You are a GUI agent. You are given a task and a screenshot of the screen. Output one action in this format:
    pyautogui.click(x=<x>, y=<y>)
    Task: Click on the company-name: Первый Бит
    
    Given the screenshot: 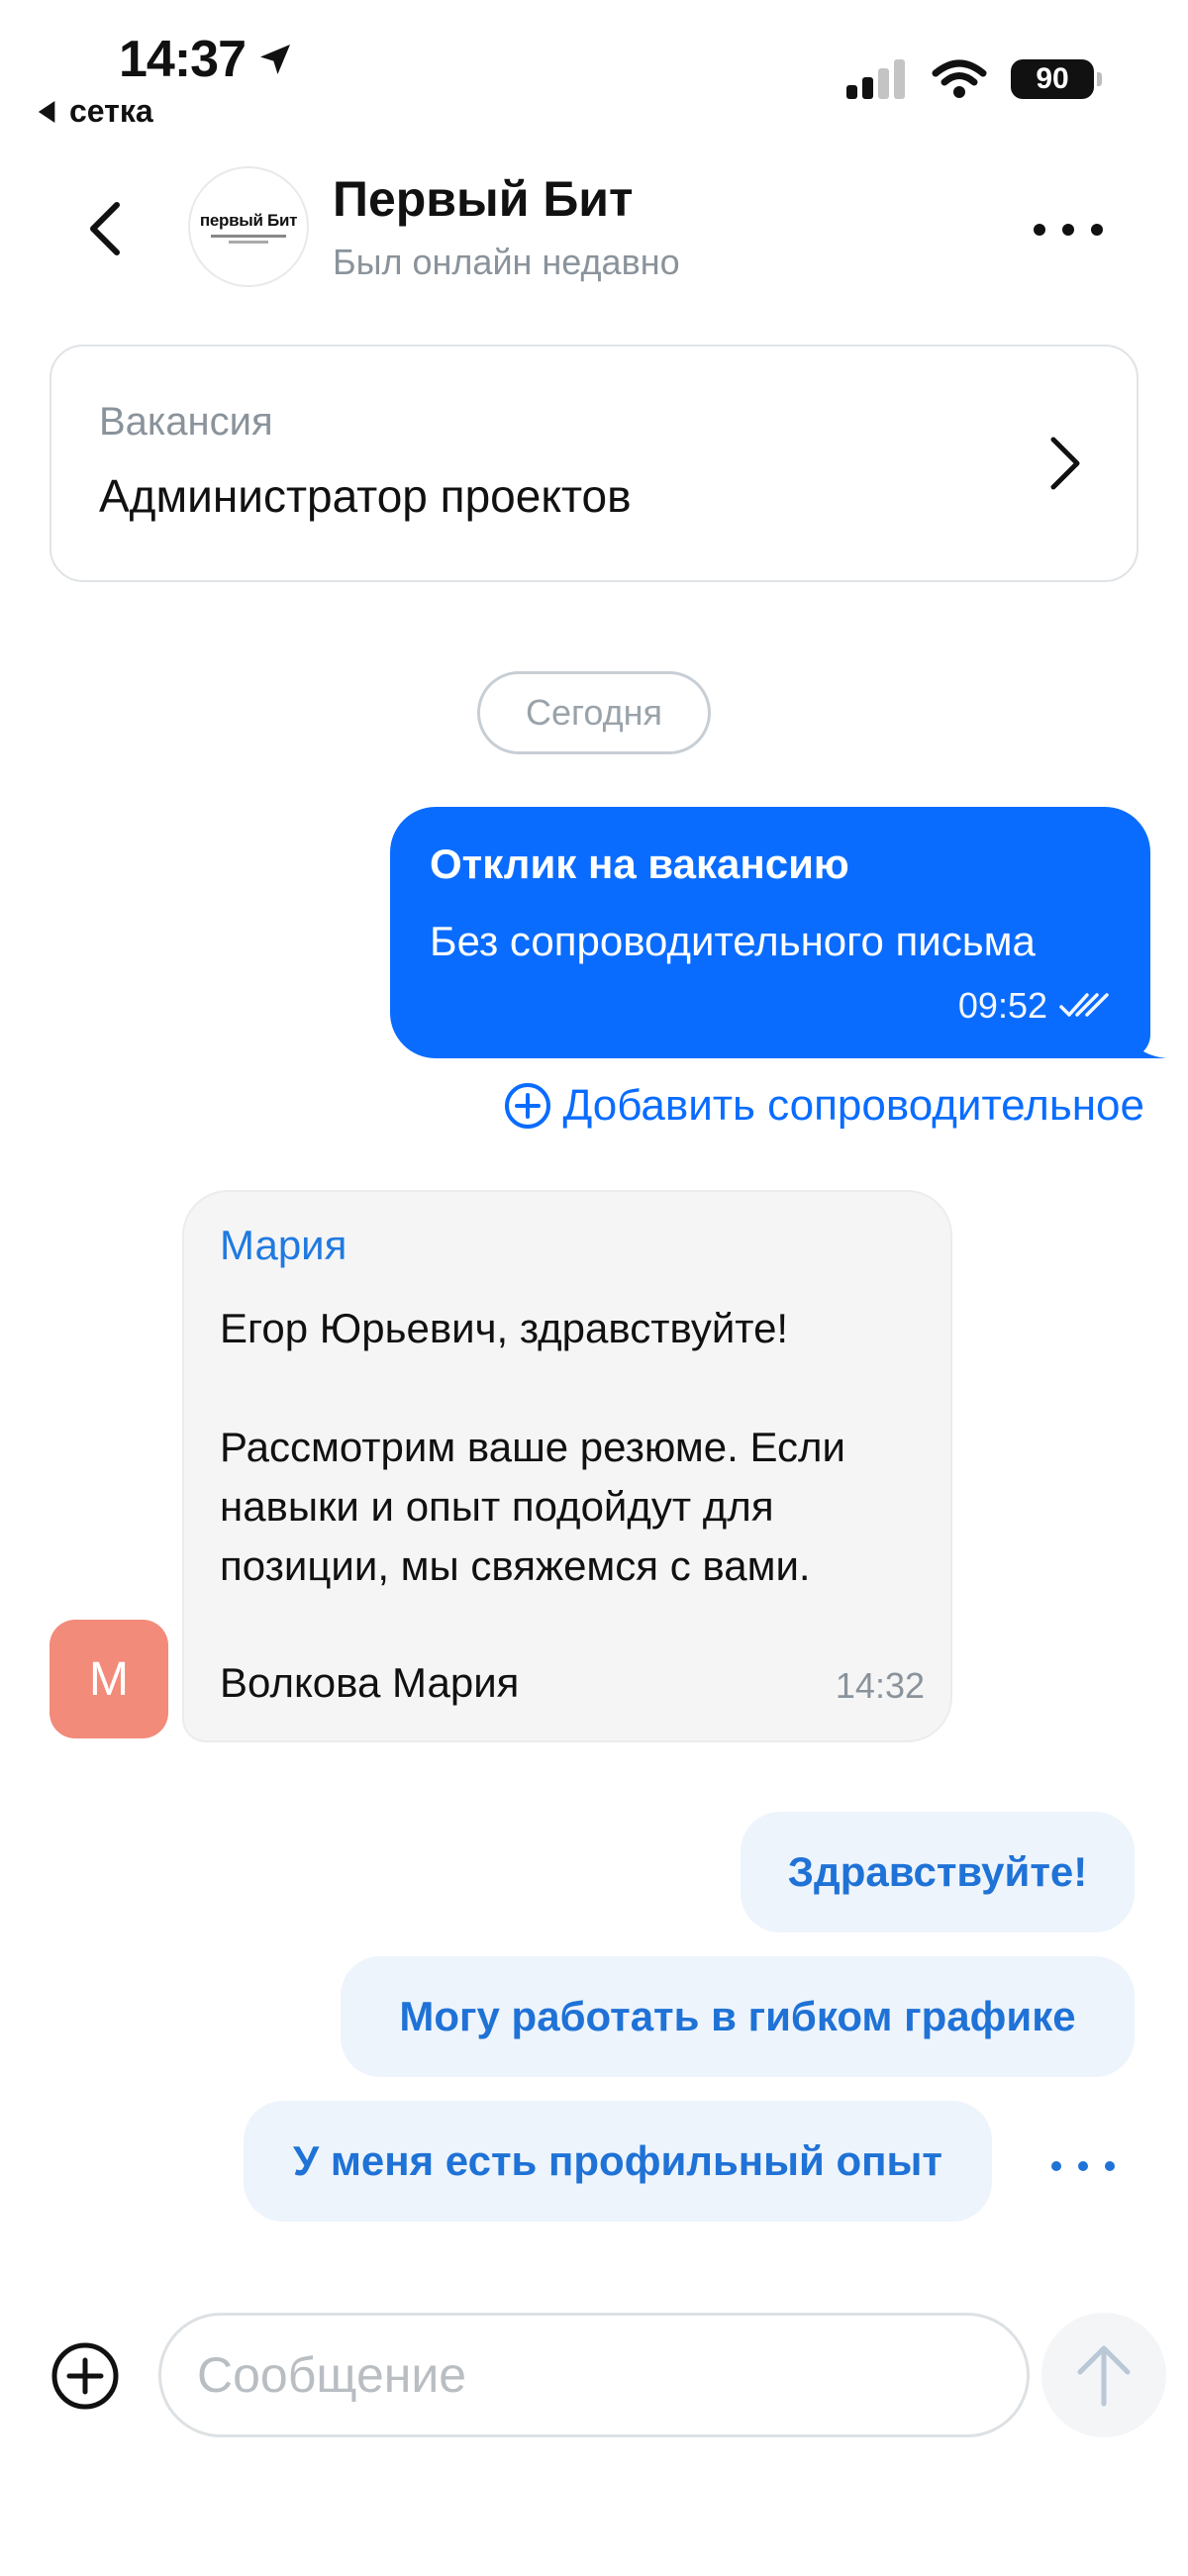 What is the action you would take?
    pyautogui.click(x=483, y=199)
    